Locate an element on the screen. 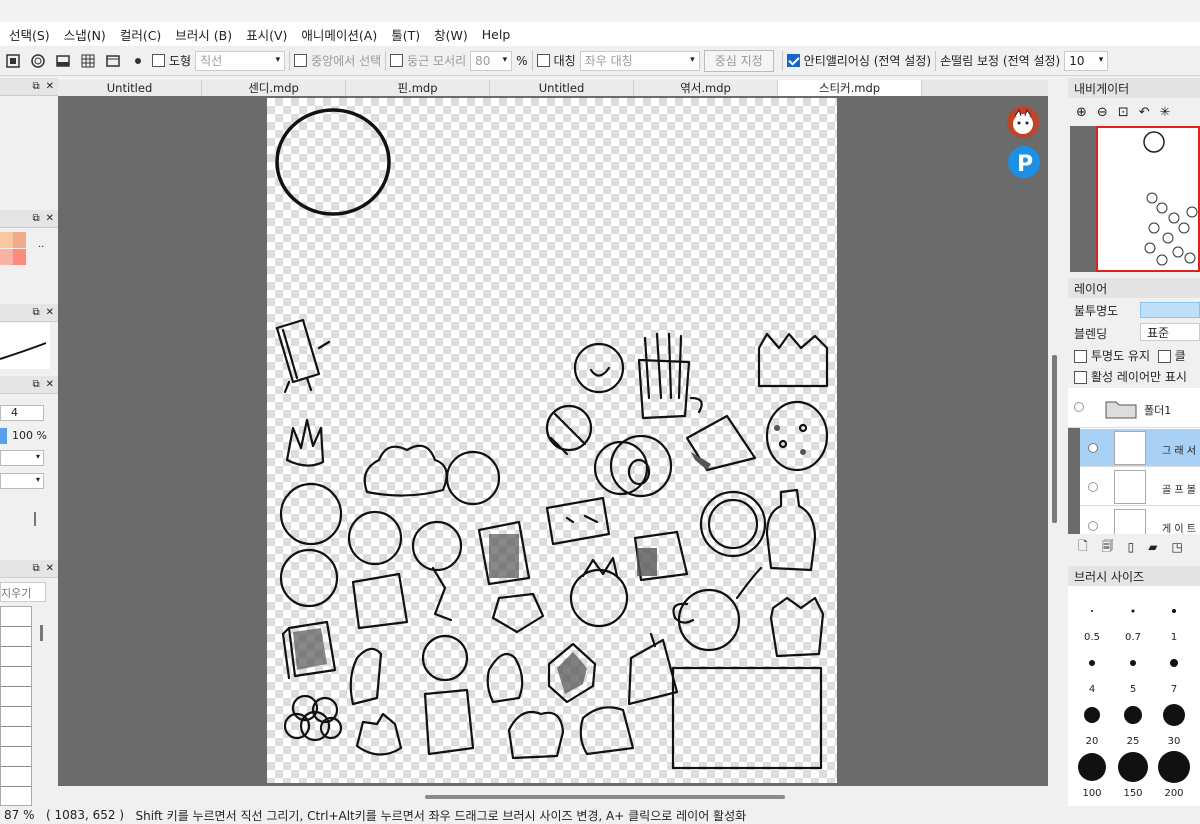 This screenshot has width=1200, height=824. tab-sticker: 스티커.mdp is located at coordinates (850, 88).